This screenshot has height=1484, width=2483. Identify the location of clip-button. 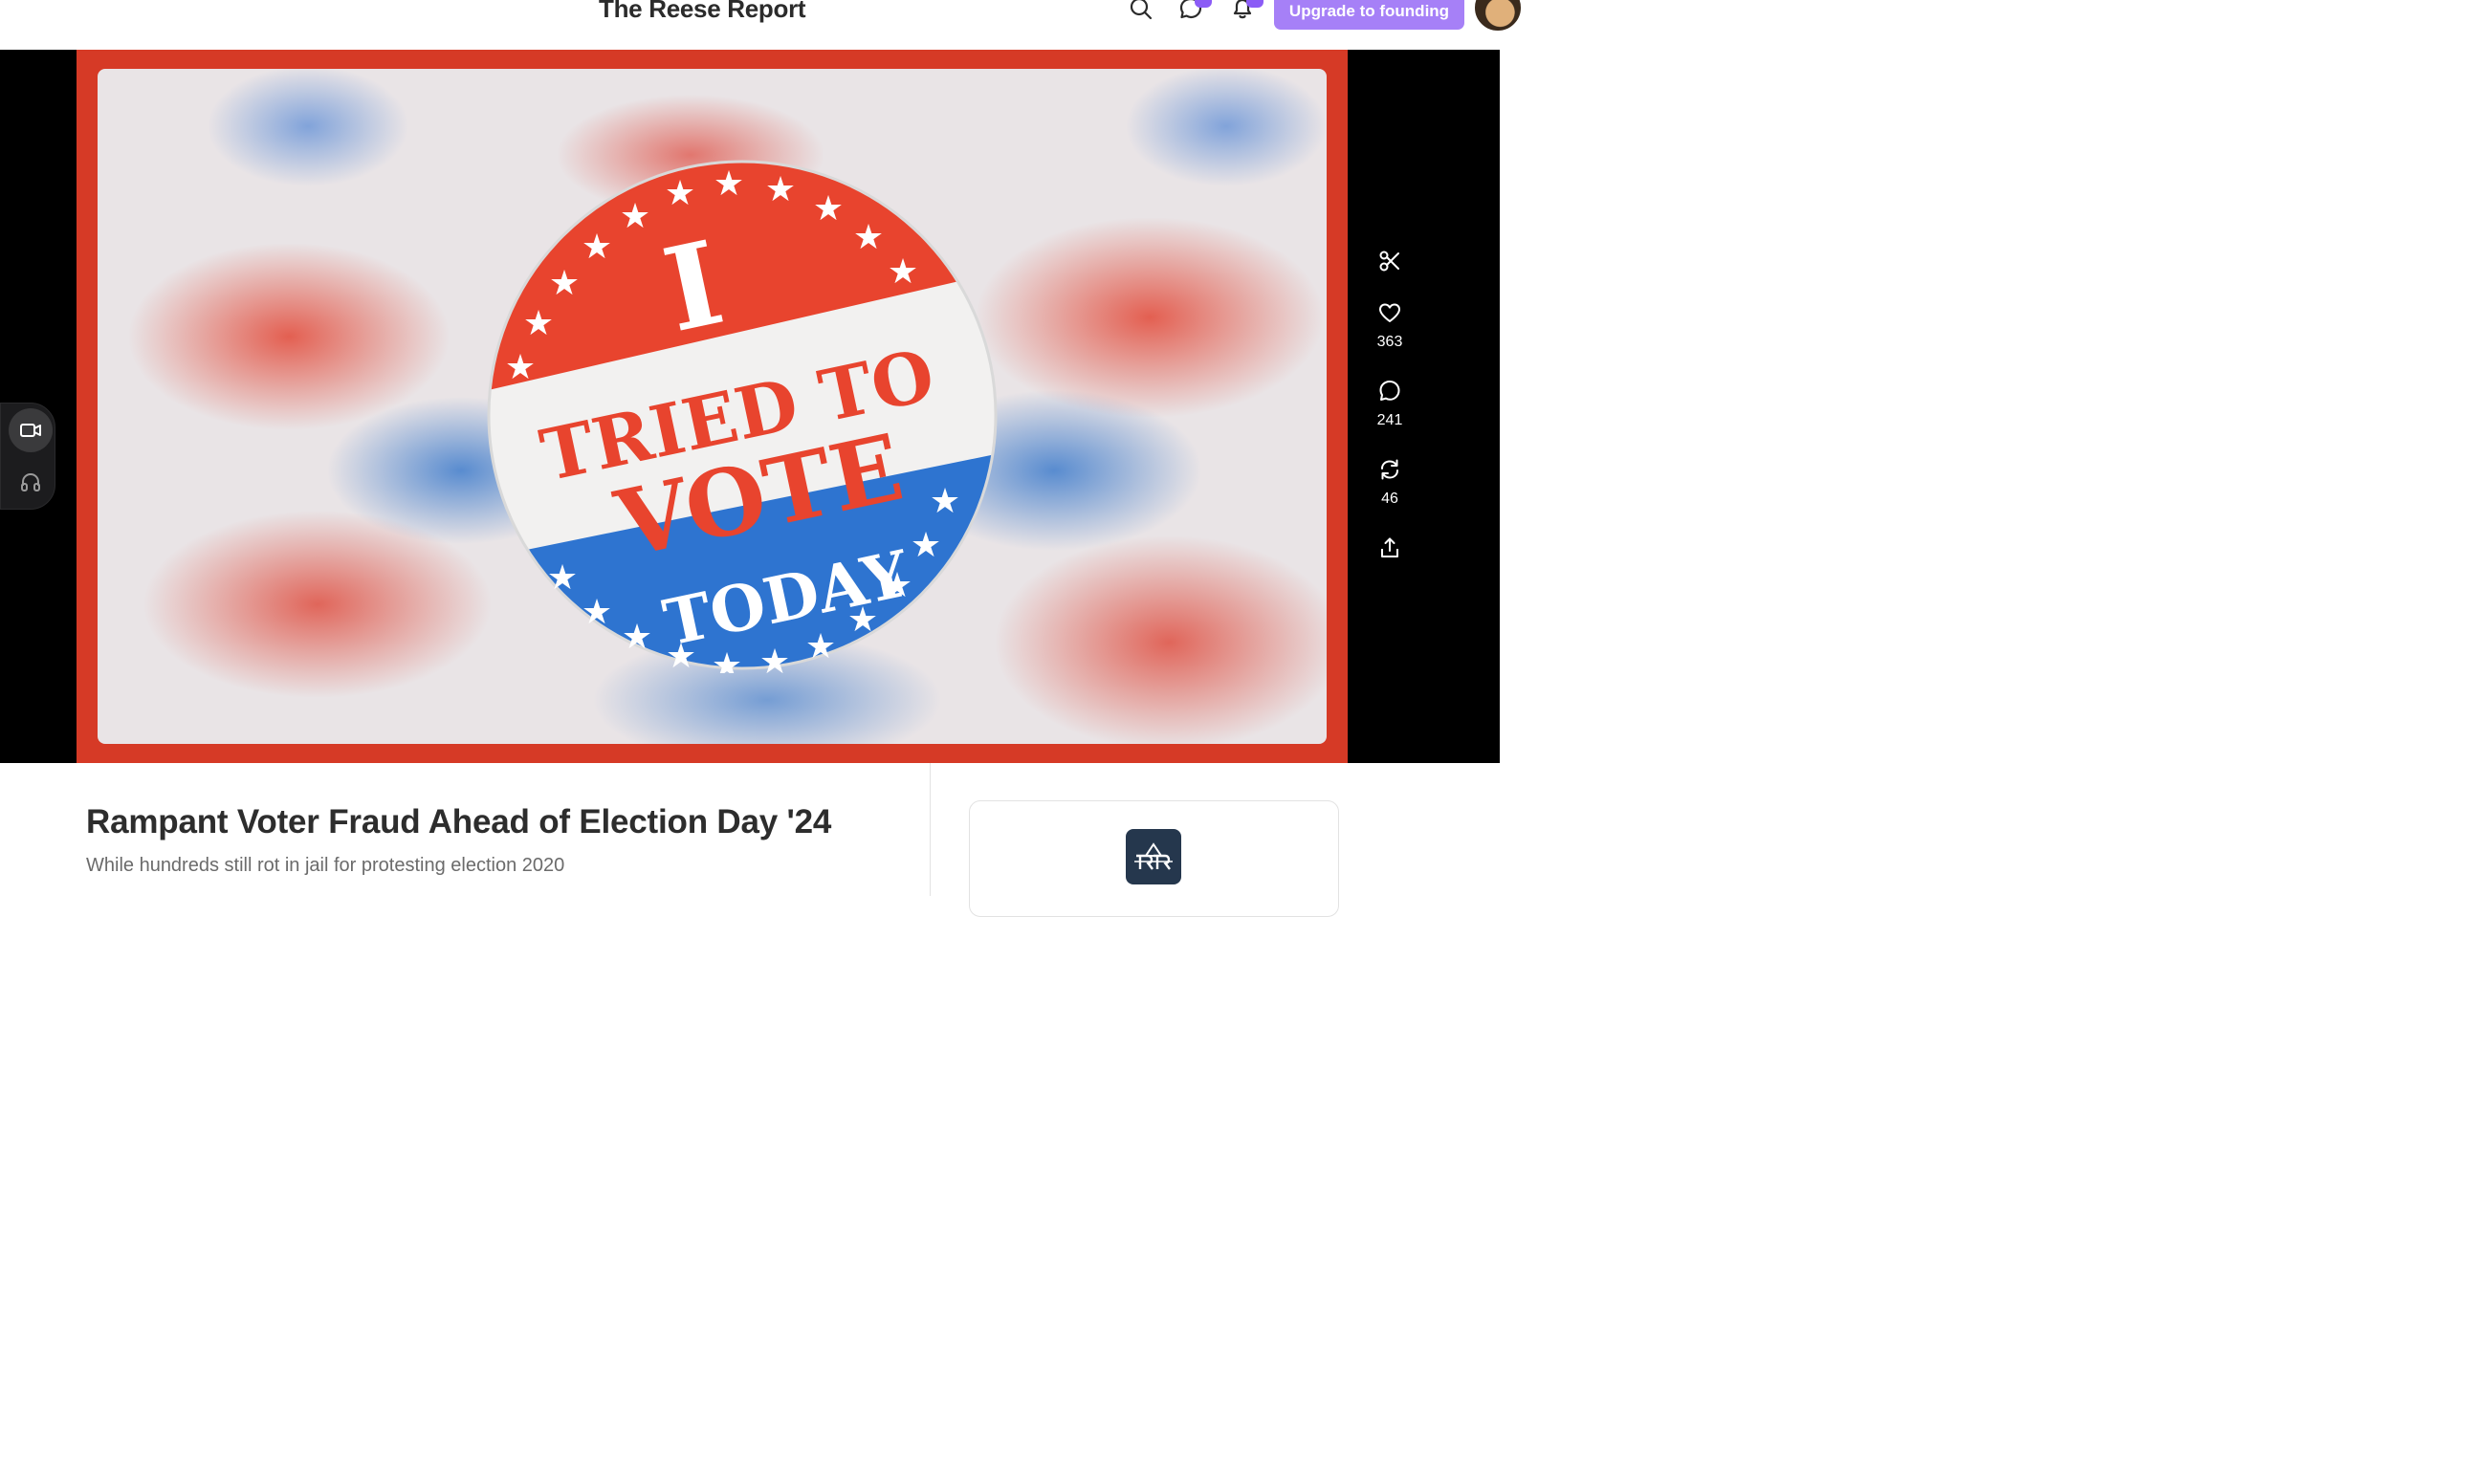
(1390, 263).